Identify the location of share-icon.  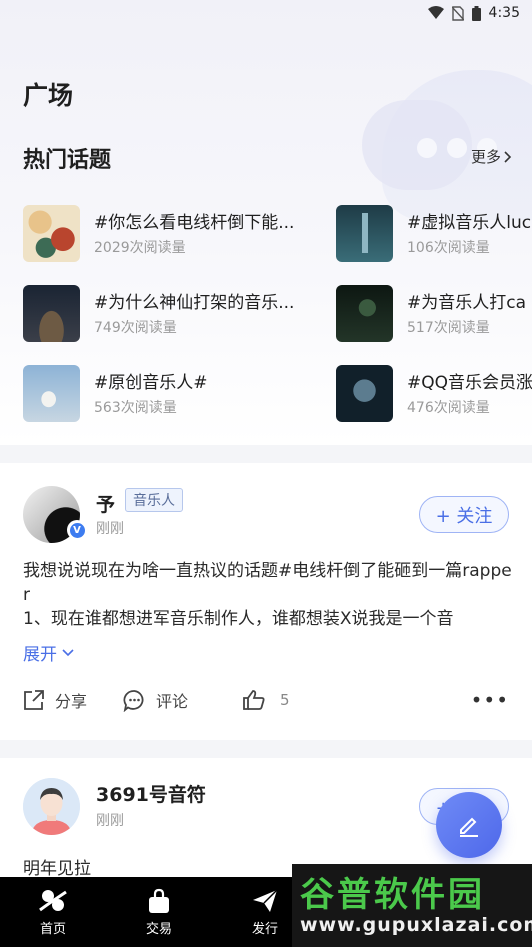
(34, 700).